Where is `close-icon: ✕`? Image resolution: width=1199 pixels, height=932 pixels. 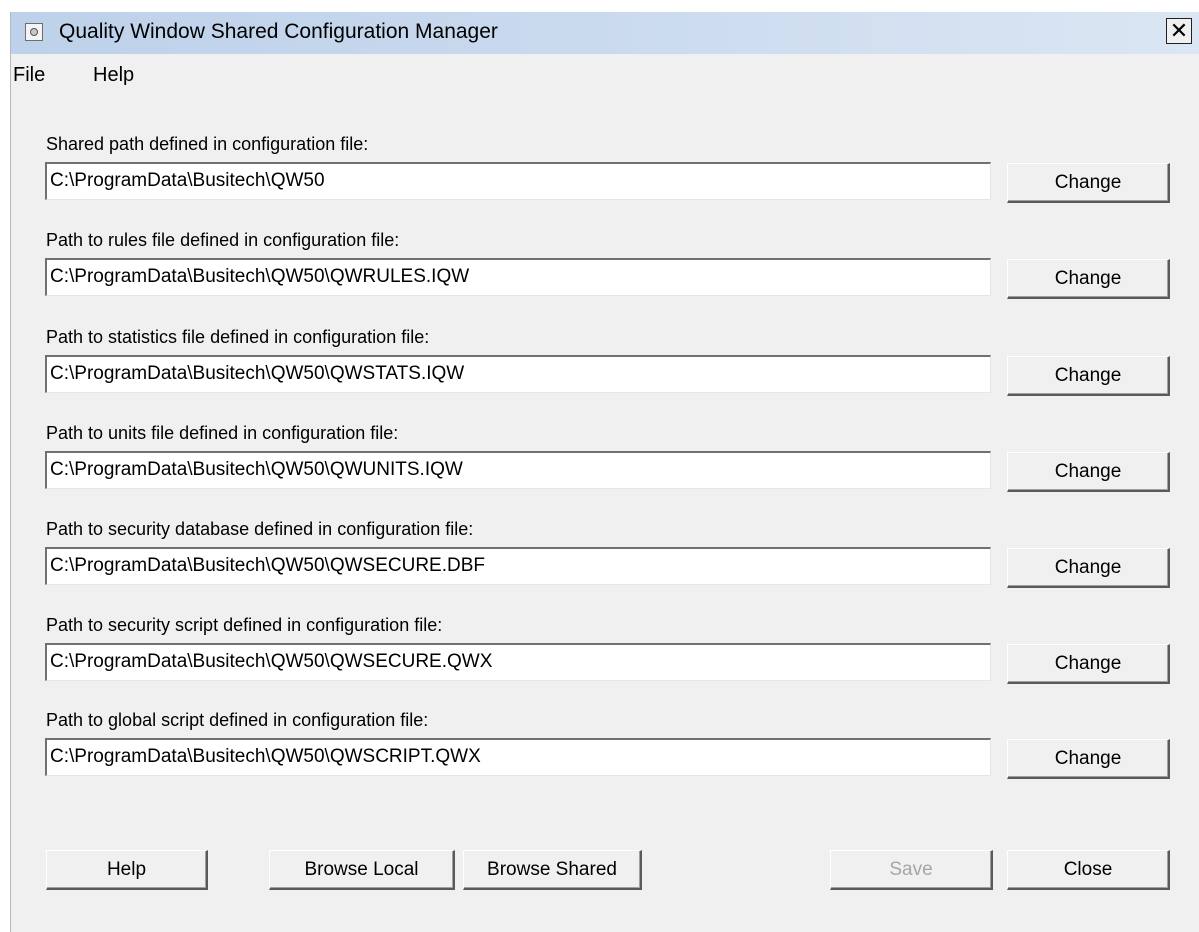 close-icon: ✕ is located at coordinates (1179, 31).